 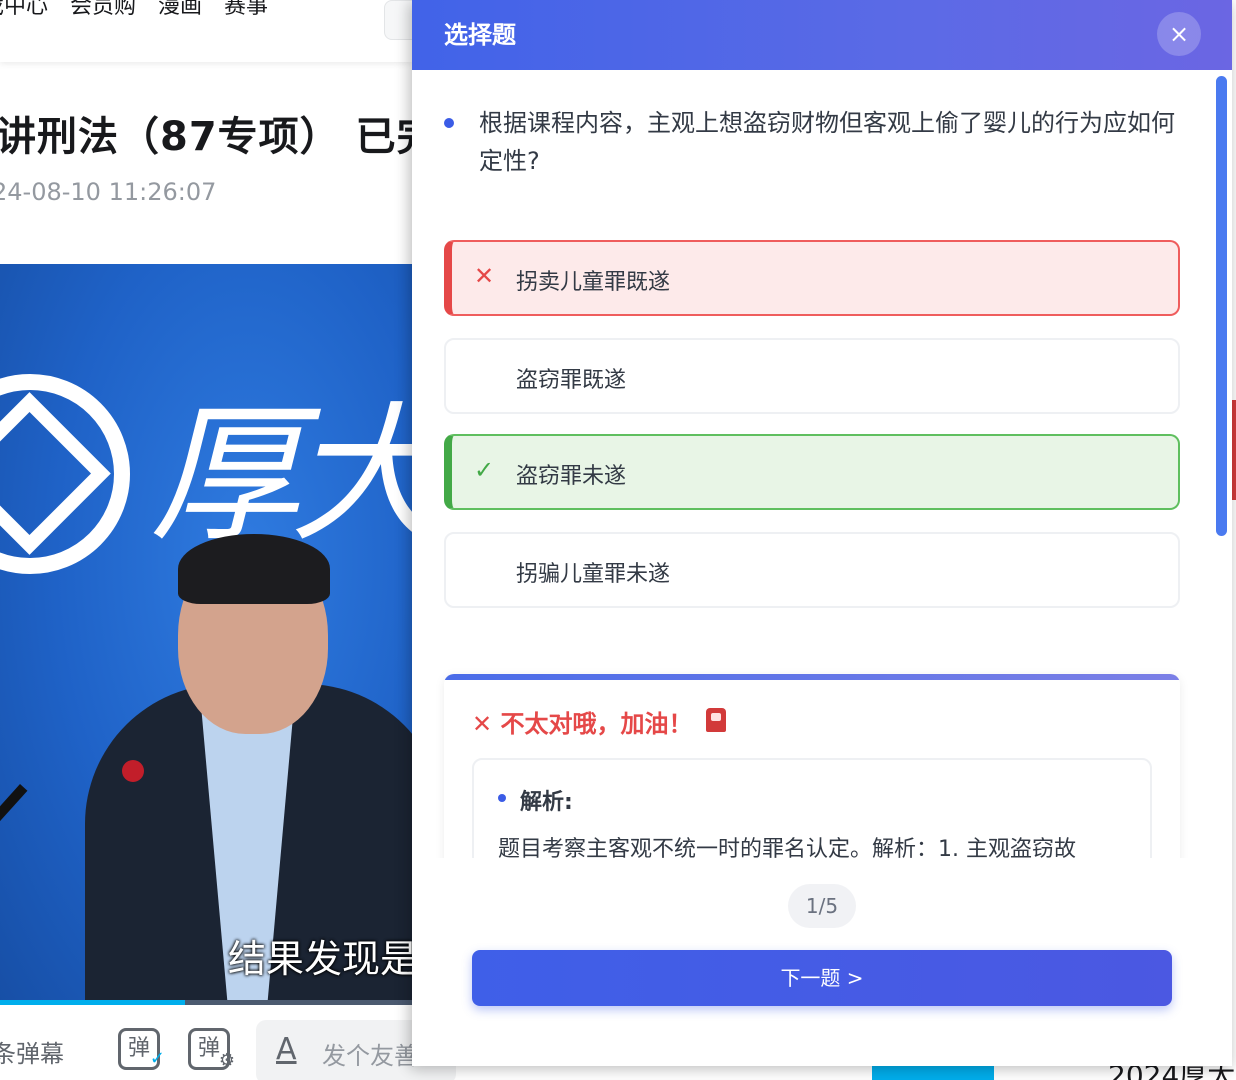 I want to click on page-indicator: 1/5, so click(x=822, y=906).